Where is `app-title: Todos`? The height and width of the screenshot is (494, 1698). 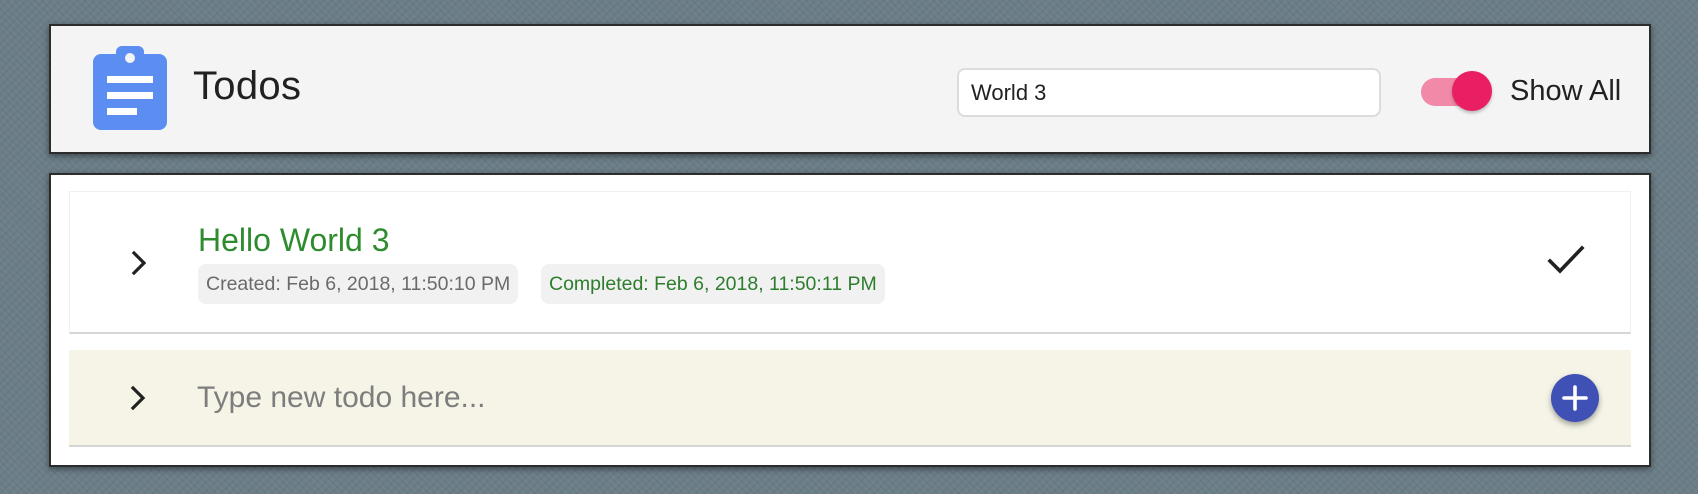 app-title: Todos is located at coordinates (247, 86).